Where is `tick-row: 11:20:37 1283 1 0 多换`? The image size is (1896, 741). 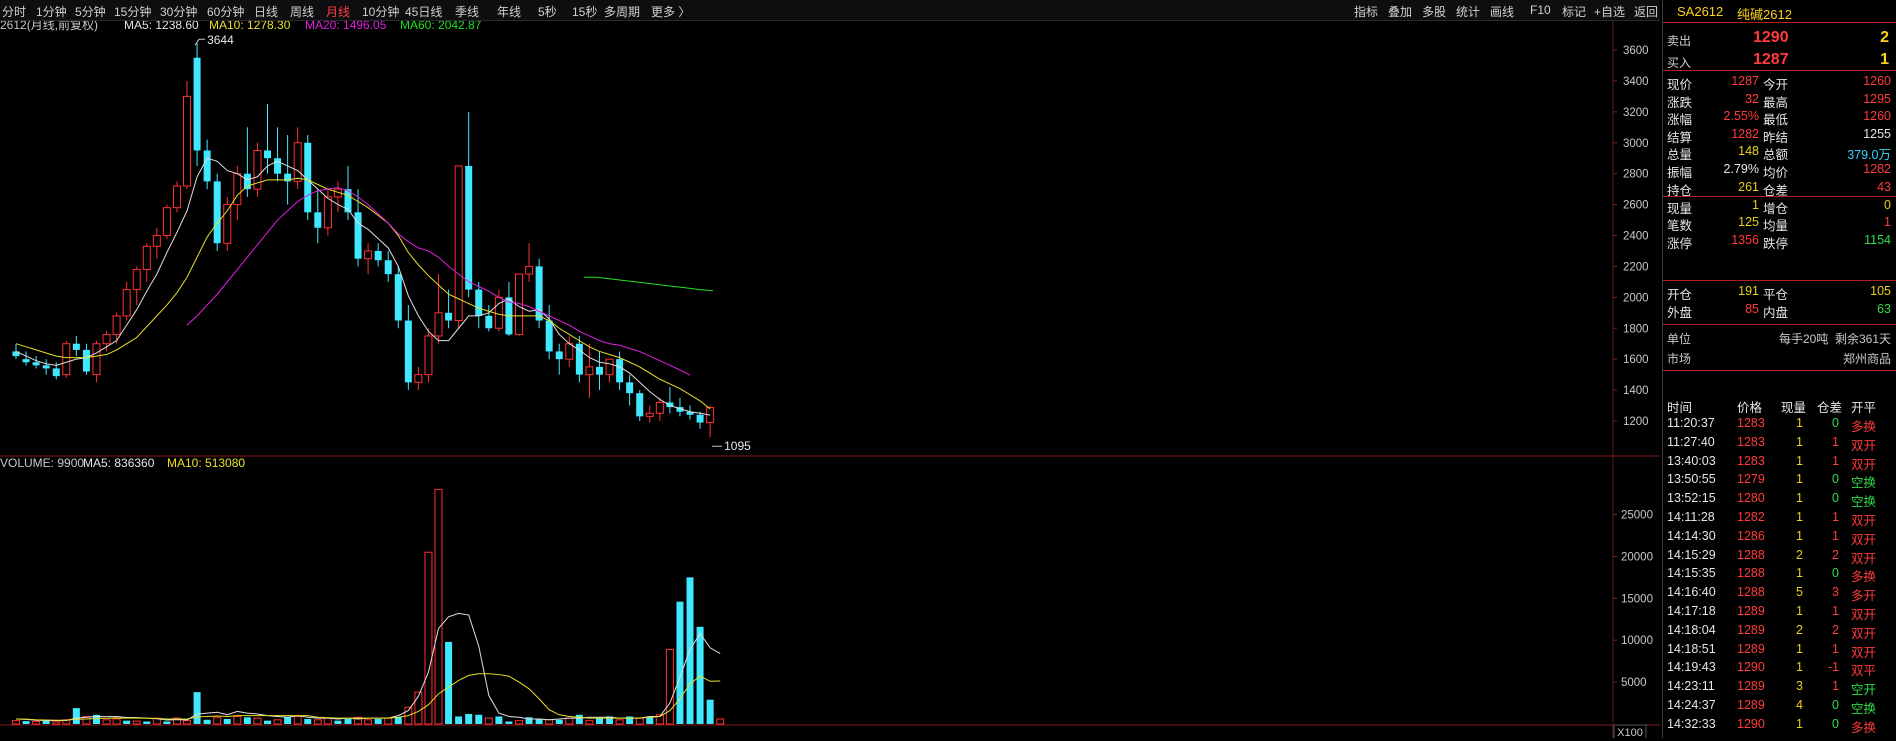 tick-row: 11:20:37 1283 1 0 多换 is located at coordinates (1781, 424).